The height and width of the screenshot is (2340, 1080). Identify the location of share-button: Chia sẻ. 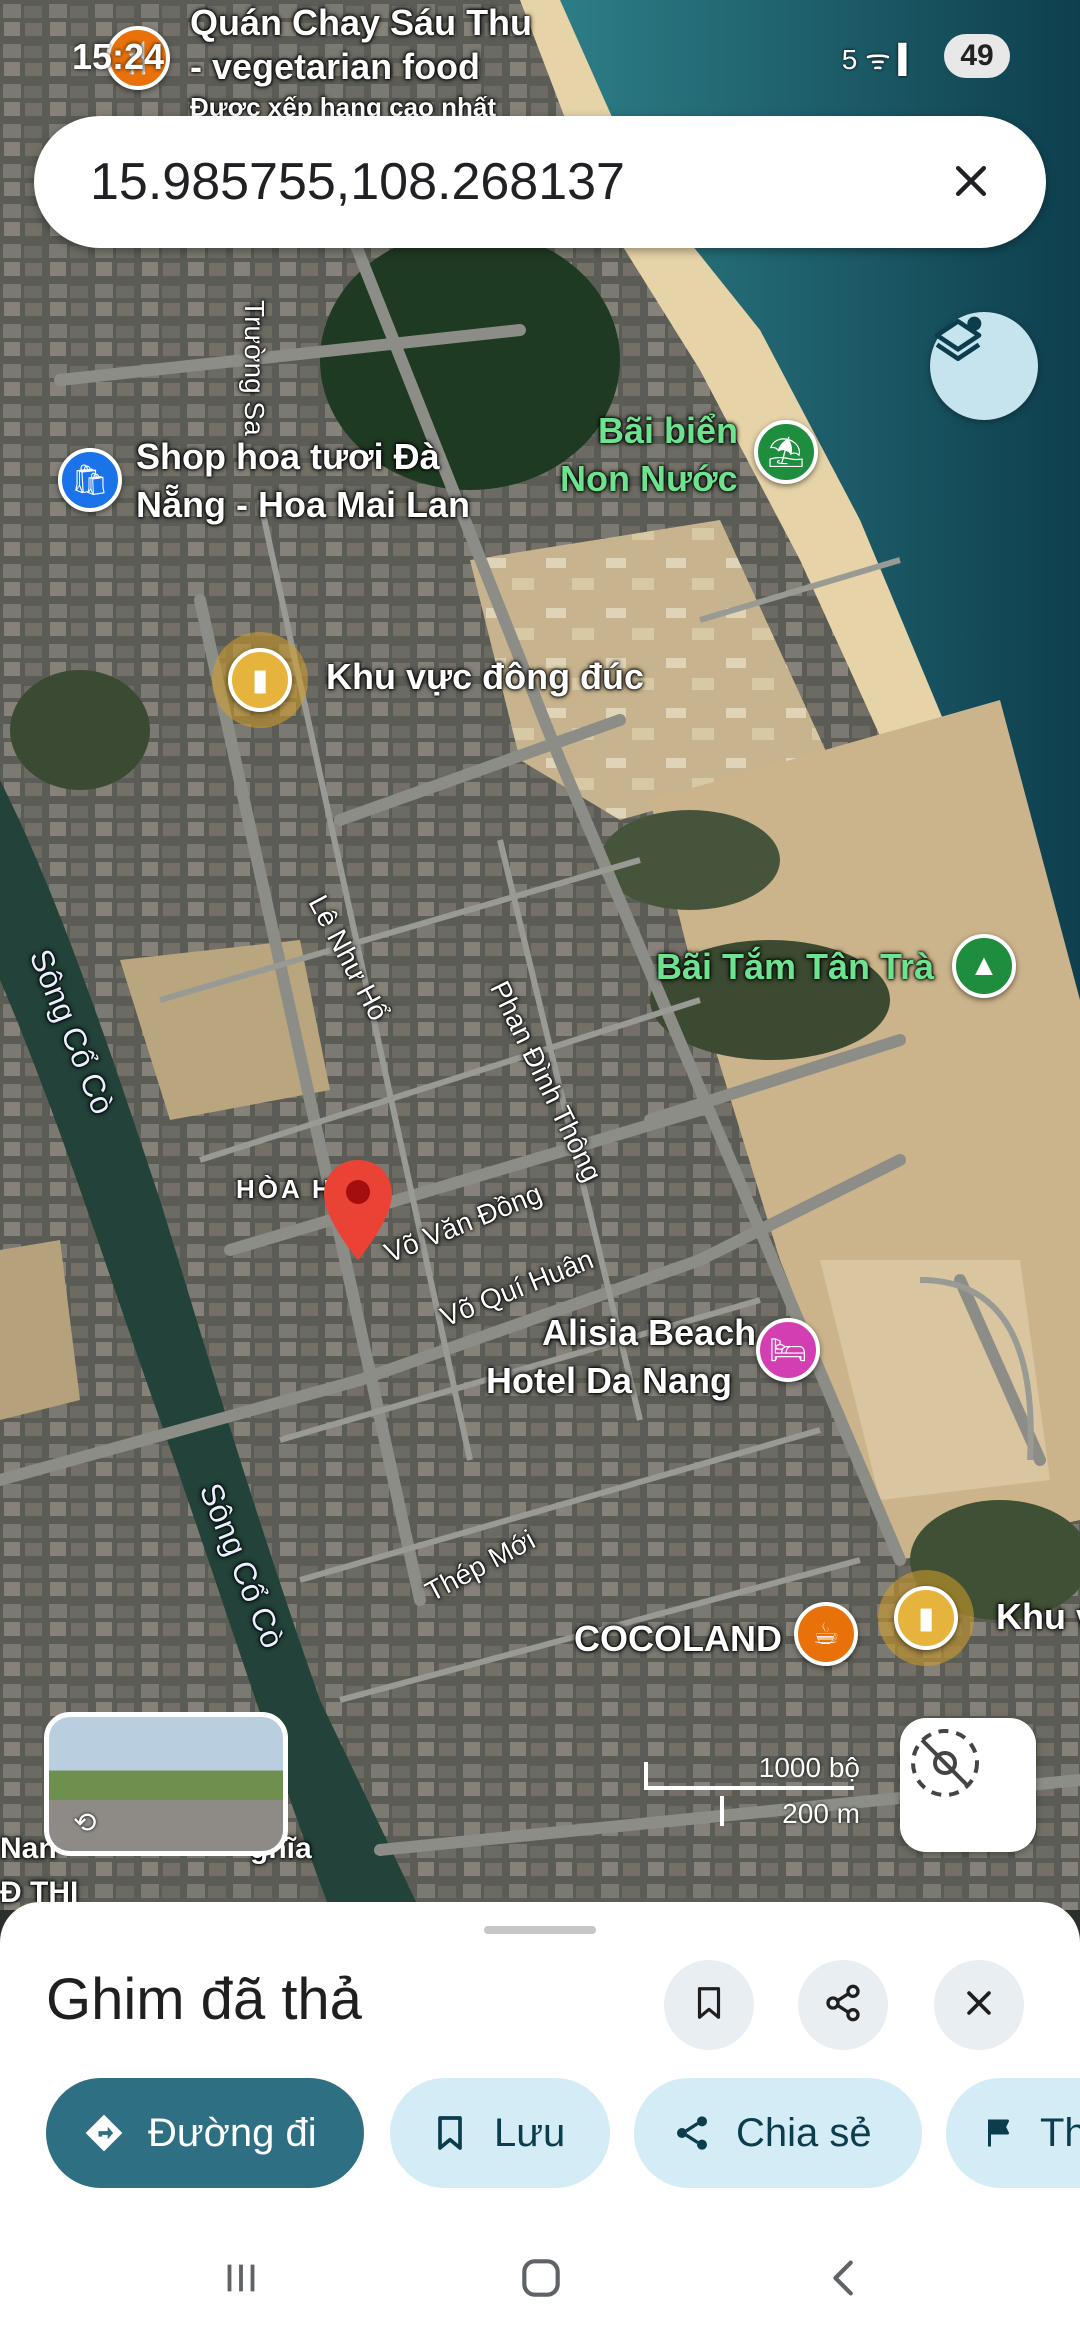
(778, 2133).